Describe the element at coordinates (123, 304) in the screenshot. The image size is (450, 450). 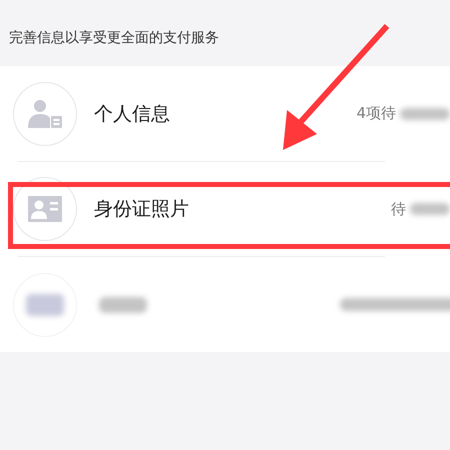
I see `blurred-text` at that location.